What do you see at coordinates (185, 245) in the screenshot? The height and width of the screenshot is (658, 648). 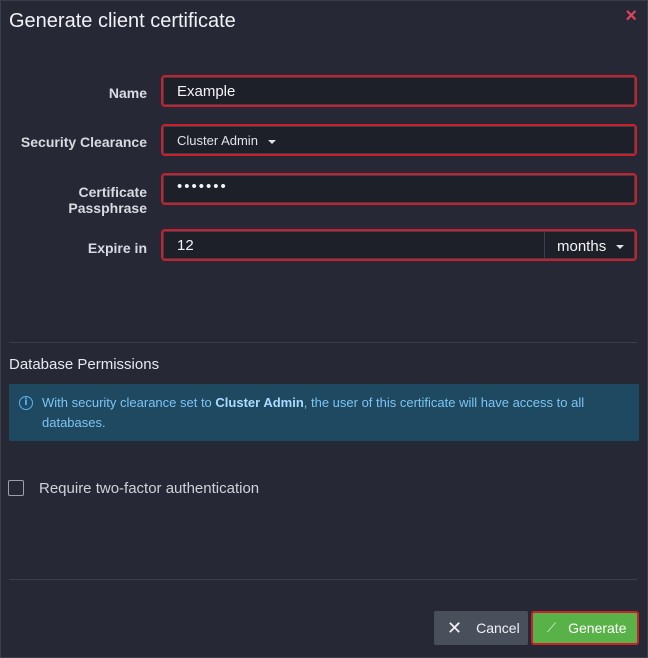 I see `expire-input-value: 12` at bounding box center [185, 245].